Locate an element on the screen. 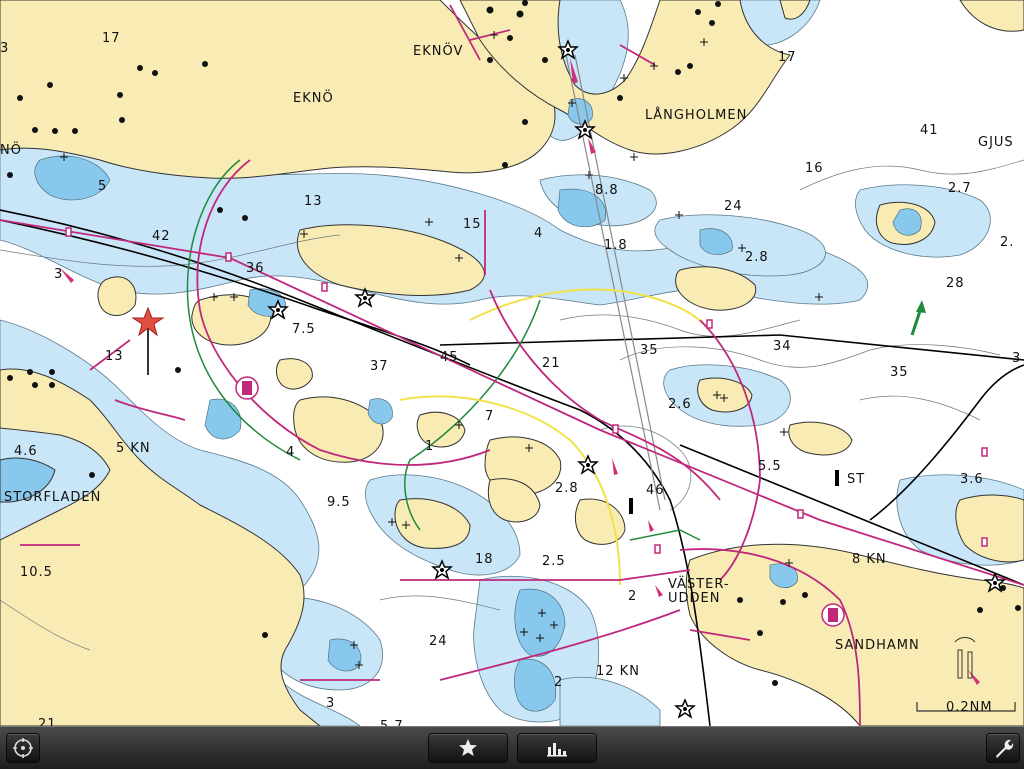  depth-label: 18 is located at coordinates (484, 559).